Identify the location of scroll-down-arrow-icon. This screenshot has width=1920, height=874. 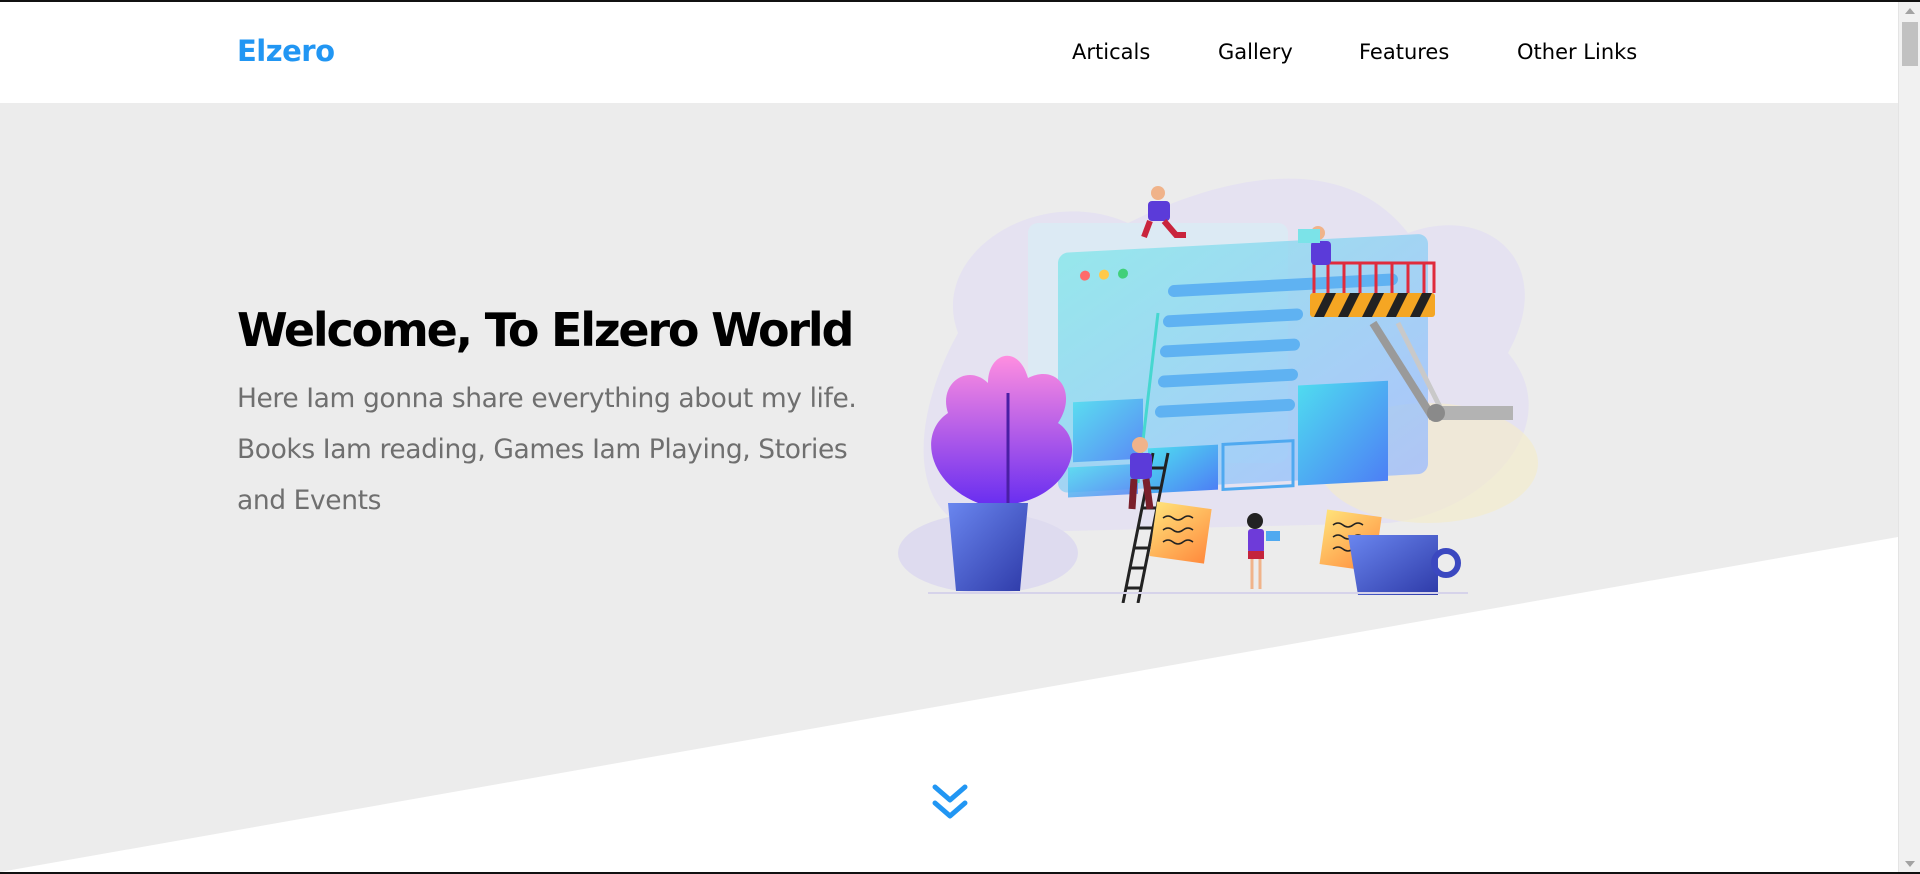
(1909, 863).